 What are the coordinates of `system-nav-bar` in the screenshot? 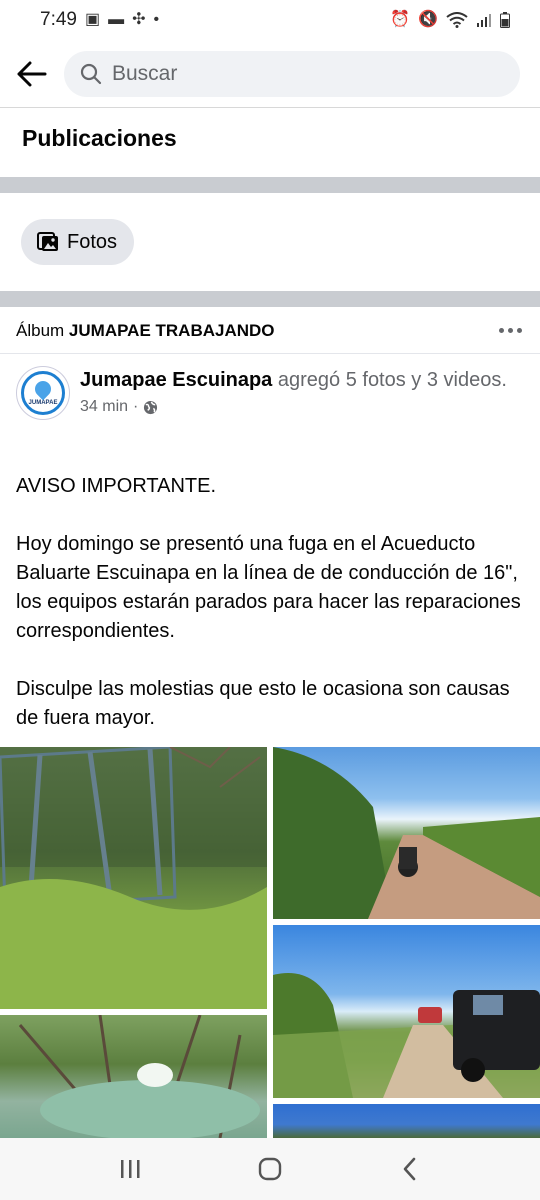 It's located at (270, 1169).